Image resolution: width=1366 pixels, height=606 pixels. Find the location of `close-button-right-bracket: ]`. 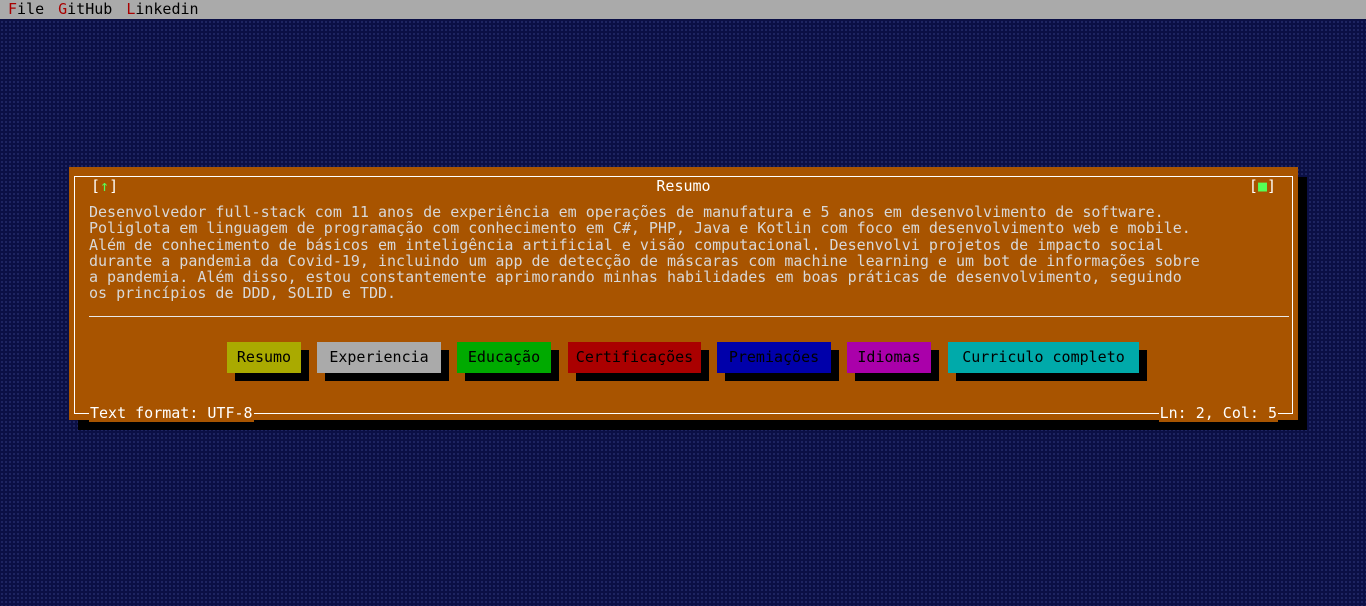

close-button-right-bracket: ] is located at coordinates (114, 186).